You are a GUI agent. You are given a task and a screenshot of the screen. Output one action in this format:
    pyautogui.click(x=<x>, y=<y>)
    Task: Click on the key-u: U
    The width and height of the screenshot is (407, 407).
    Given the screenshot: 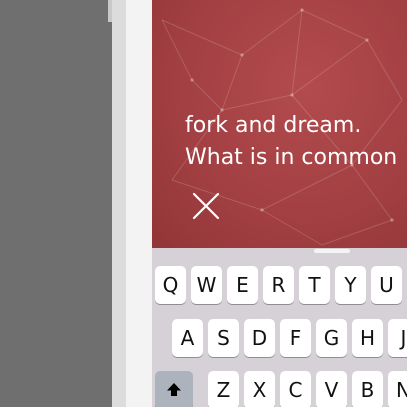 What is the action you would take?
    pyautogui.click(x=386, y=285)
    